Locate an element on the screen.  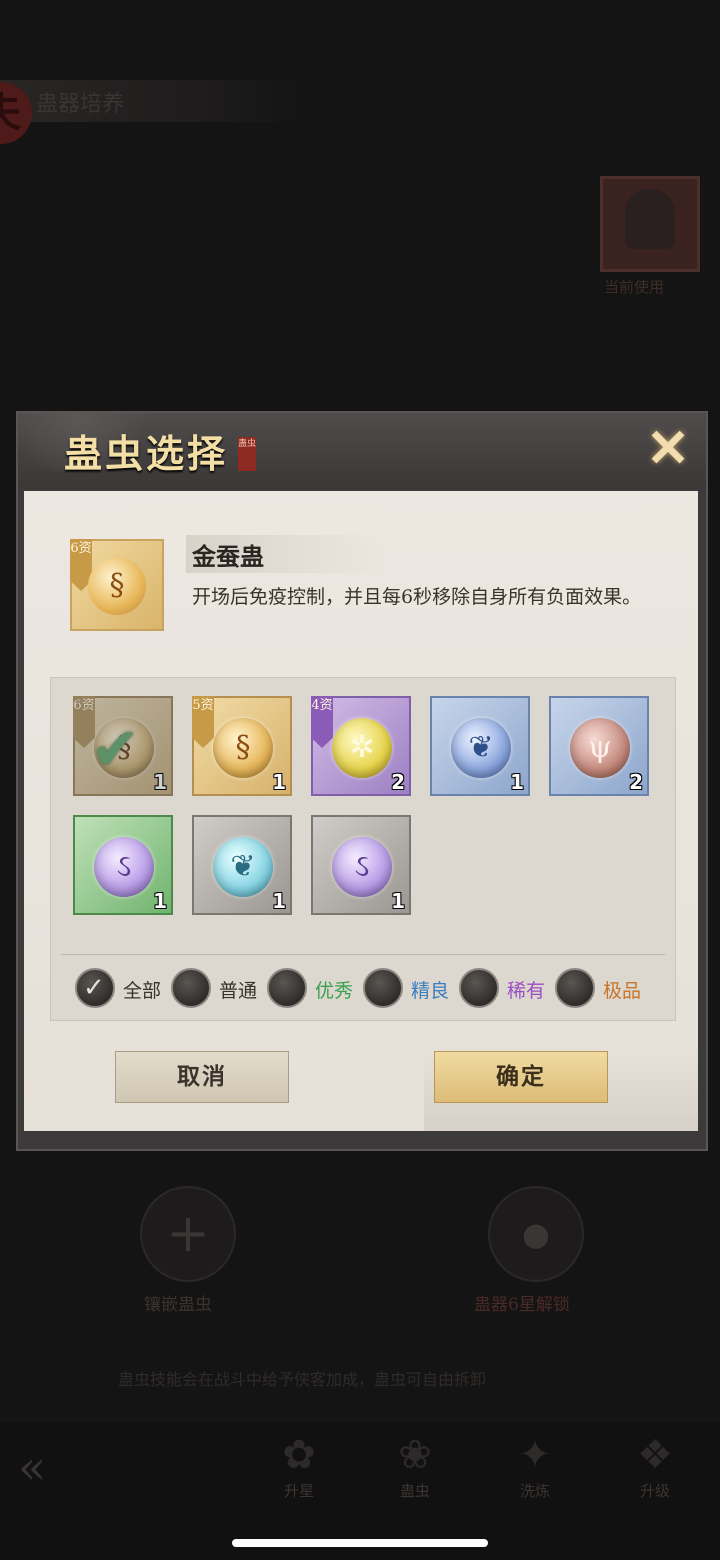
cyan-butterfly-icon: ❦ is located at coordinates (243, 867).